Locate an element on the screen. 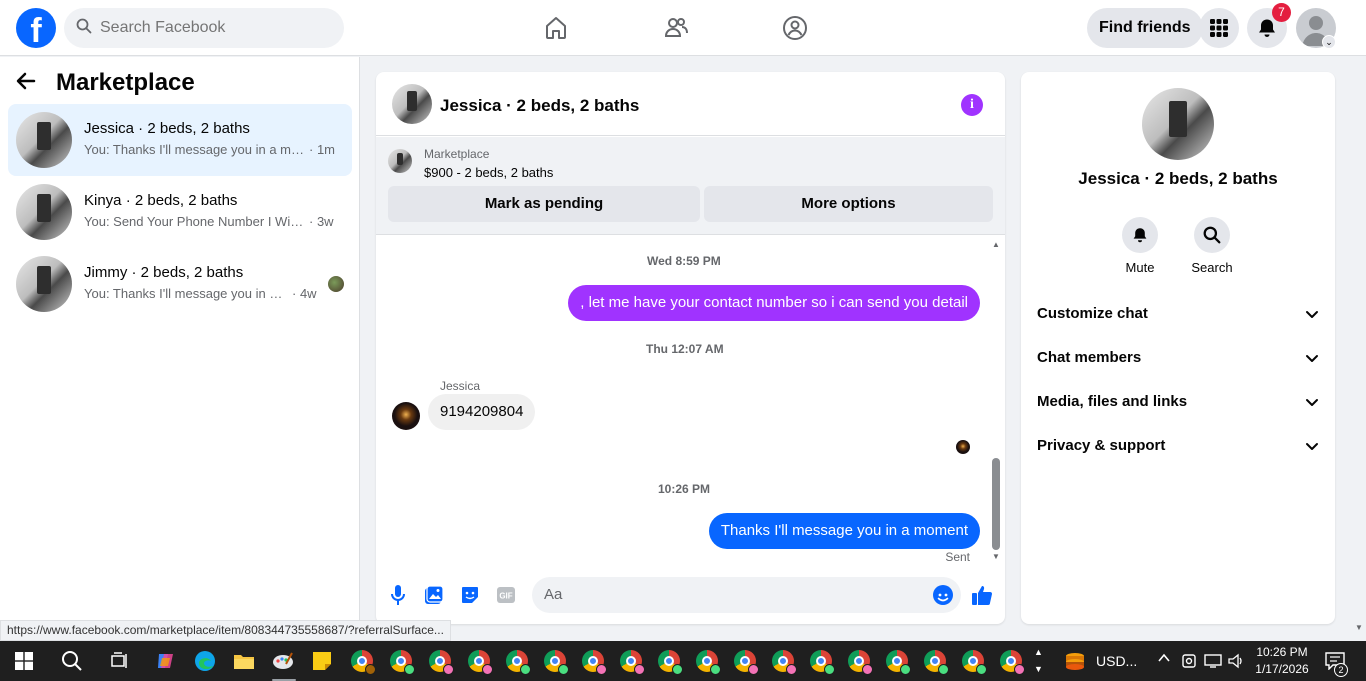 The height and width of the screenshot is (681, 1366). currency-widget-icon is located at coordinates (1075, 661).